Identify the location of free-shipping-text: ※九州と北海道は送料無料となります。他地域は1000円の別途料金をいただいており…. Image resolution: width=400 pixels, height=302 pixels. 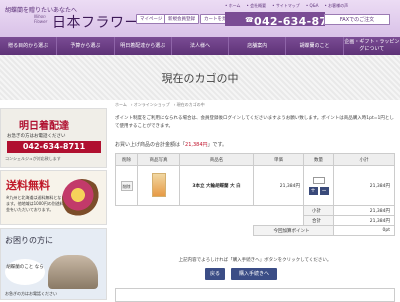
(36, 203).